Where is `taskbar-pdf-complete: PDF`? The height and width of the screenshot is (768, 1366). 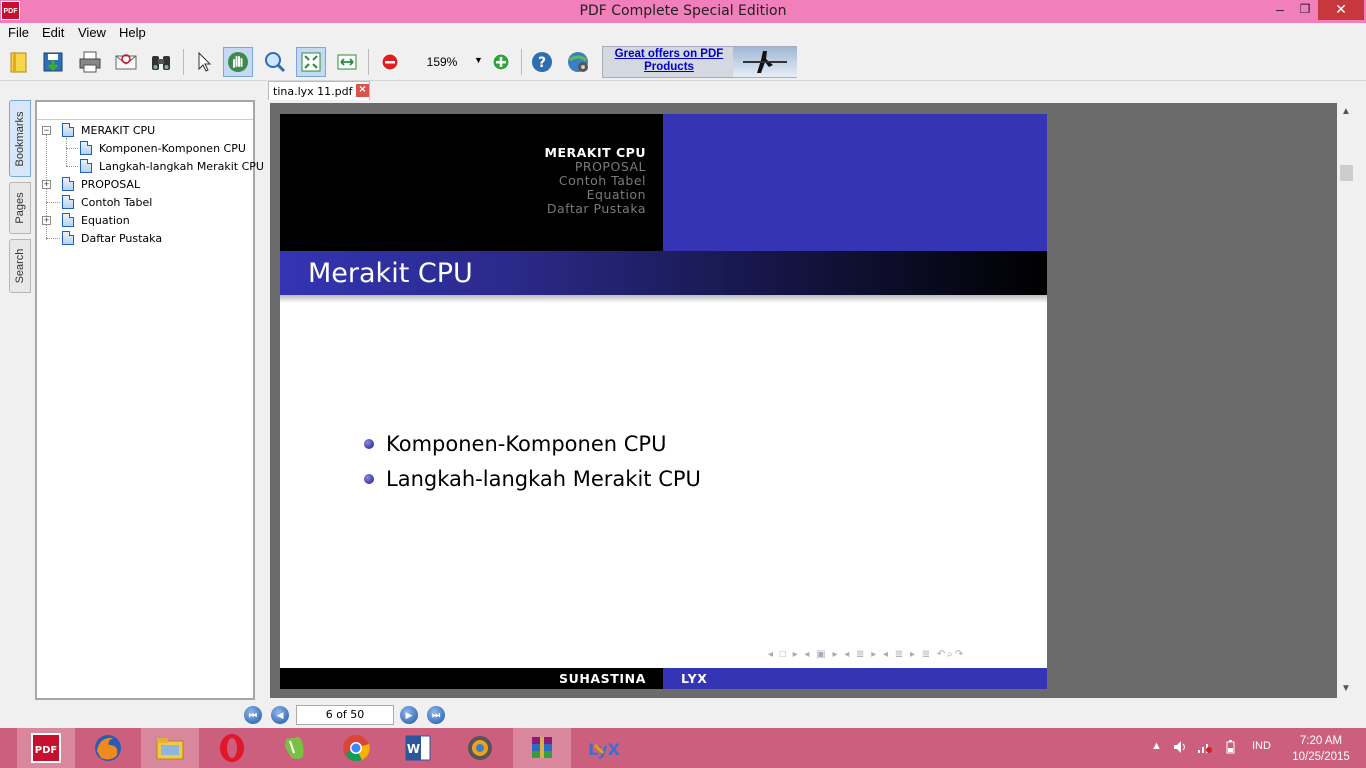
taskbar-pdf-complete: PDF is located at coordinates (46, 748).